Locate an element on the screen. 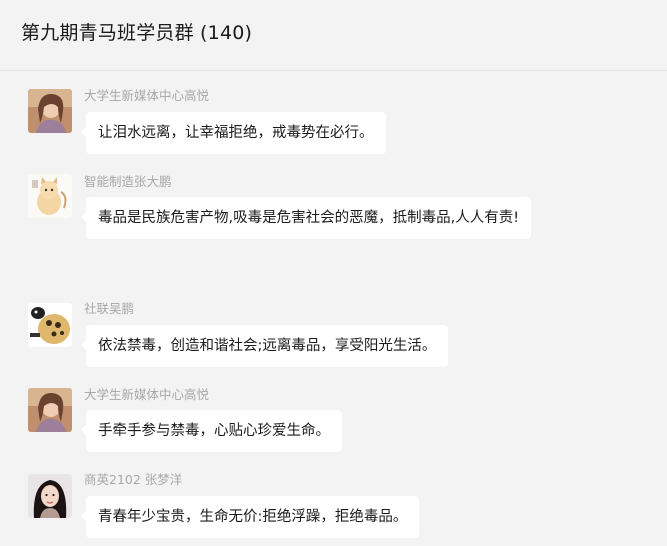 This screenshot has width=667, height=546. girl-photo-avatar is located at coordinates (50, 496).